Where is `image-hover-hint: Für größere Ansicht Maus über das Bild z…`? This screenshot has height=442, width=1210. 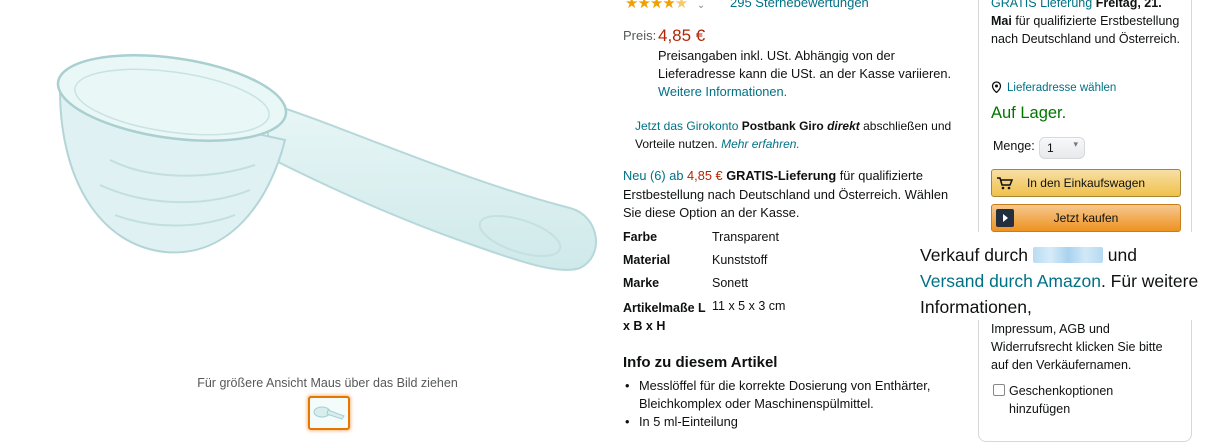
image-hover-hint: Für größere Ansicht Maus über das Bild z… is located at coordinates (327, 383).